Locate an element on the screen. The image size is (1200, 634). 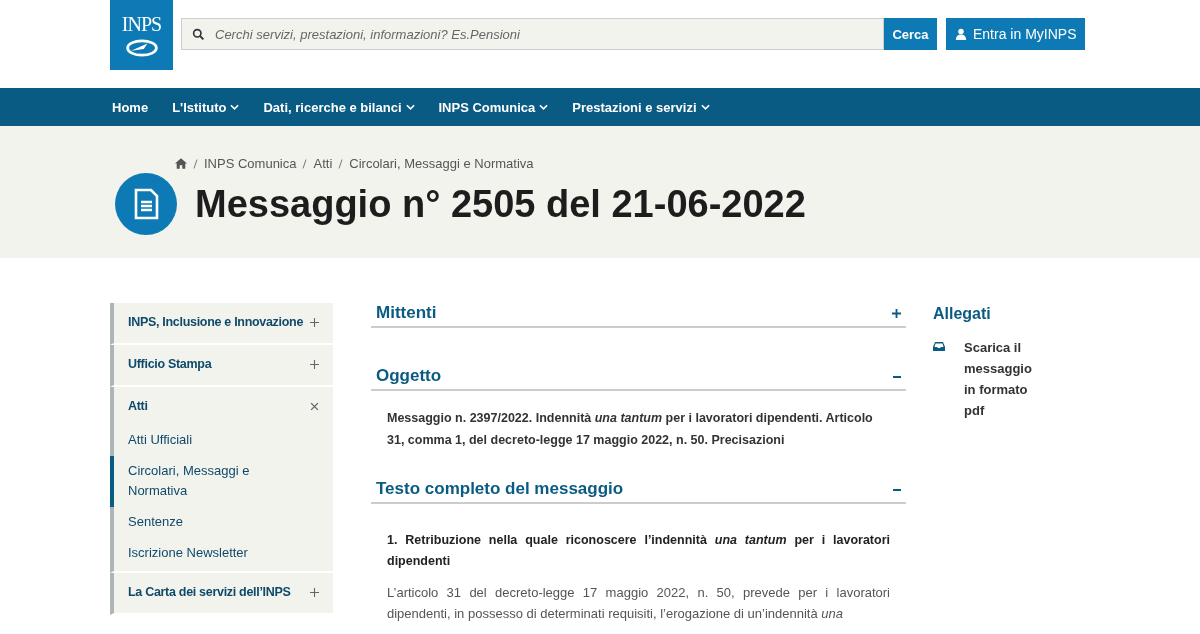
breadcrumb-link: Circolari, Messaggi e Normativa is located at coordinates (441, 163).